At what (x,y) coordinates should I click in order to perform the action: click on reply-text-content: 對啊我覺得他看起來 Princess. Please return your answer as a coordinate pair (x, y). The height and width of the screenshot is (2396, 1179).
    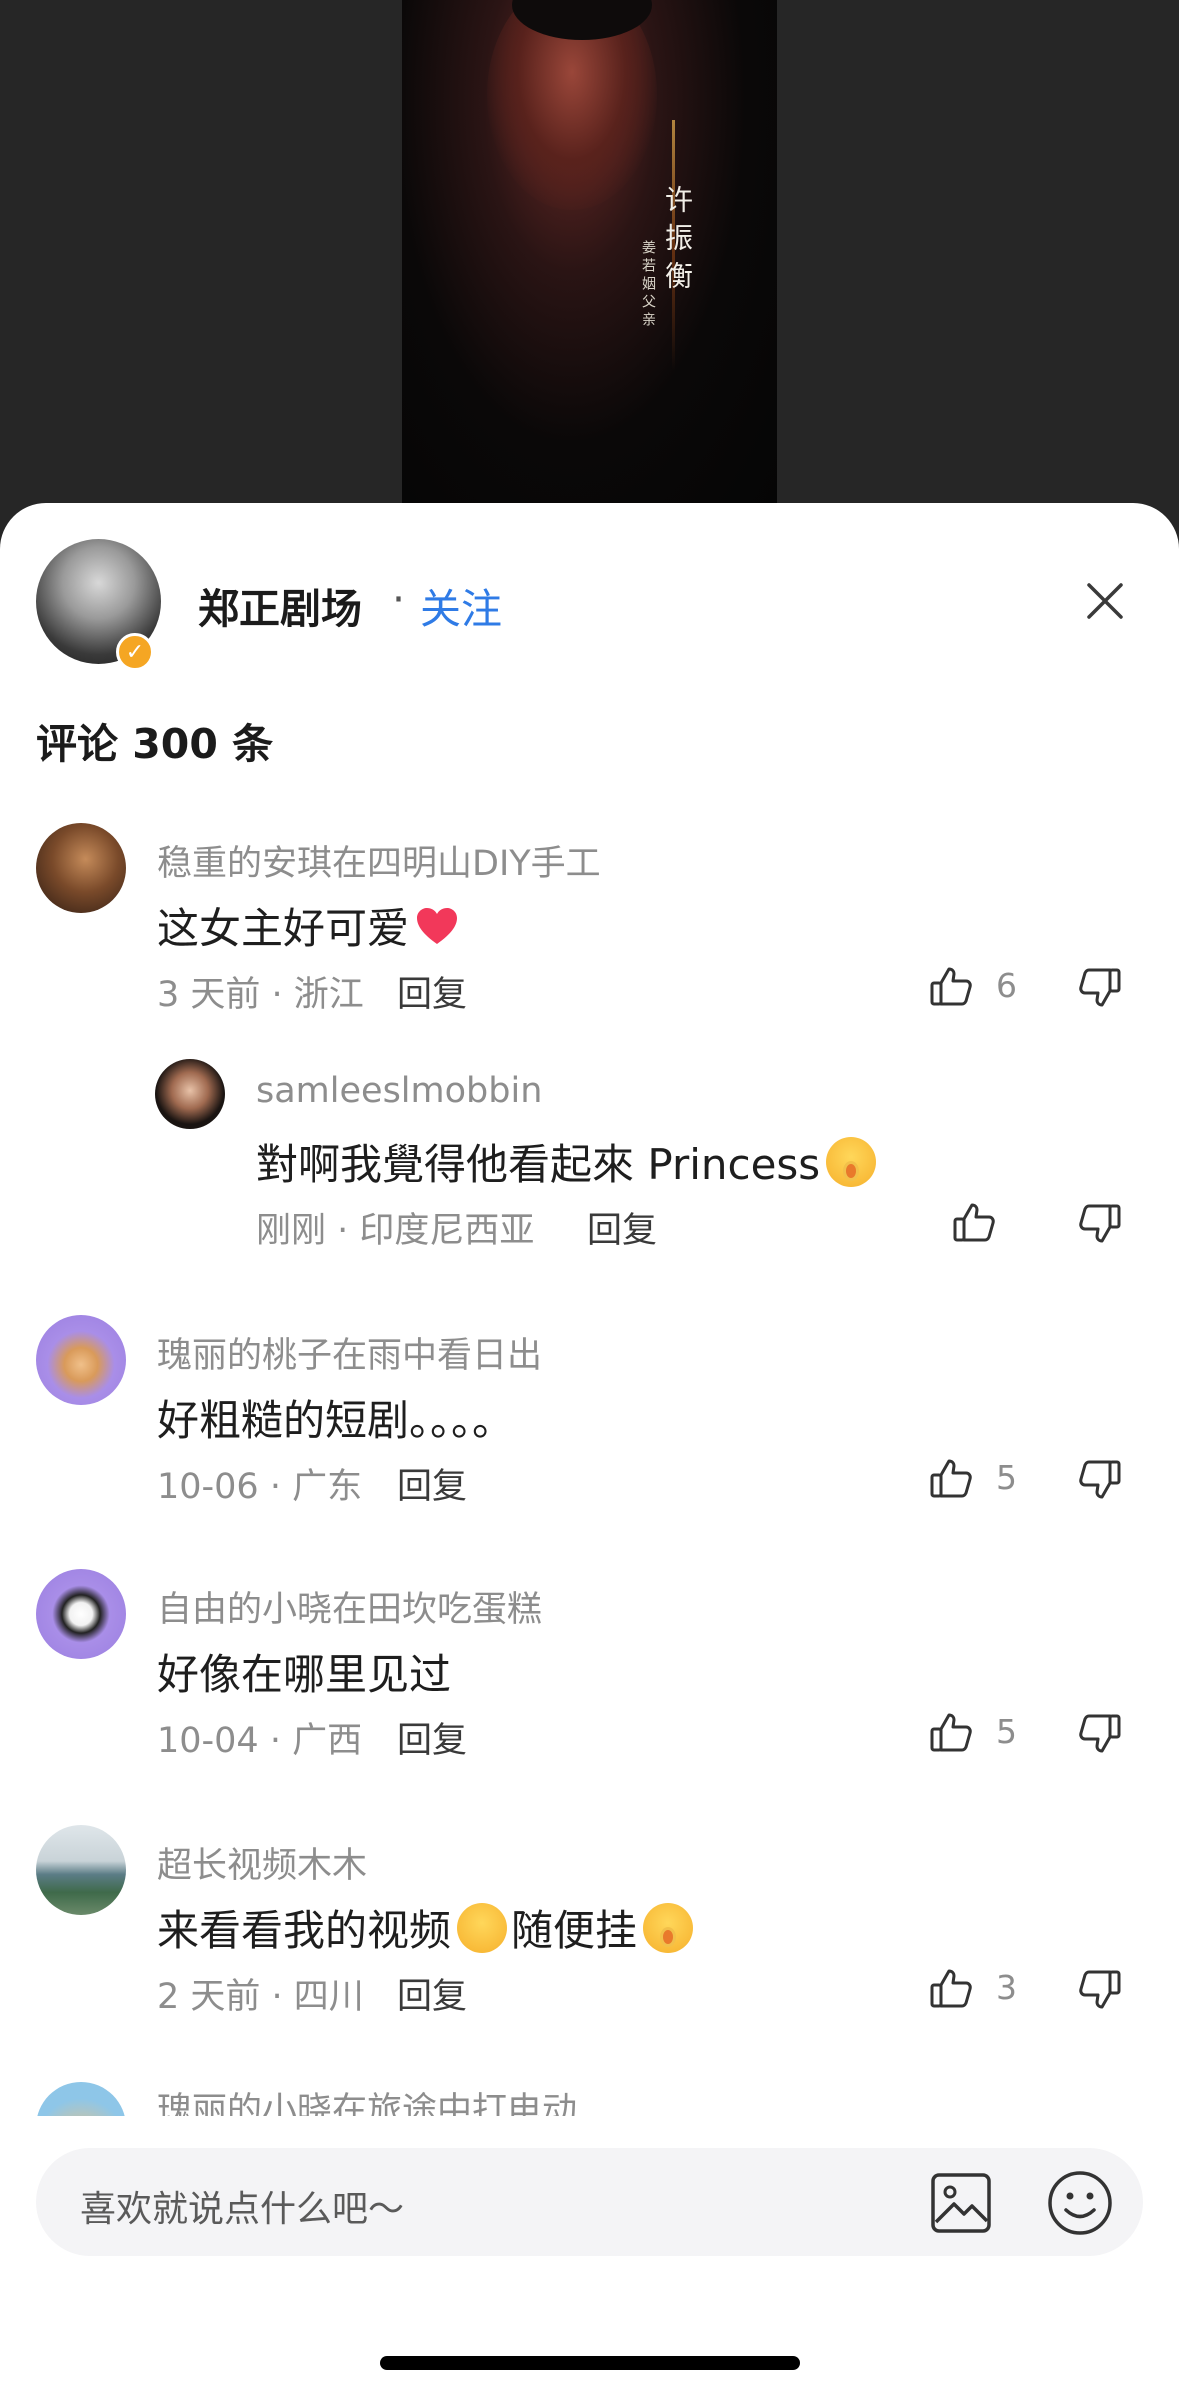
    Looking at the image, I should click on (538, 1164).